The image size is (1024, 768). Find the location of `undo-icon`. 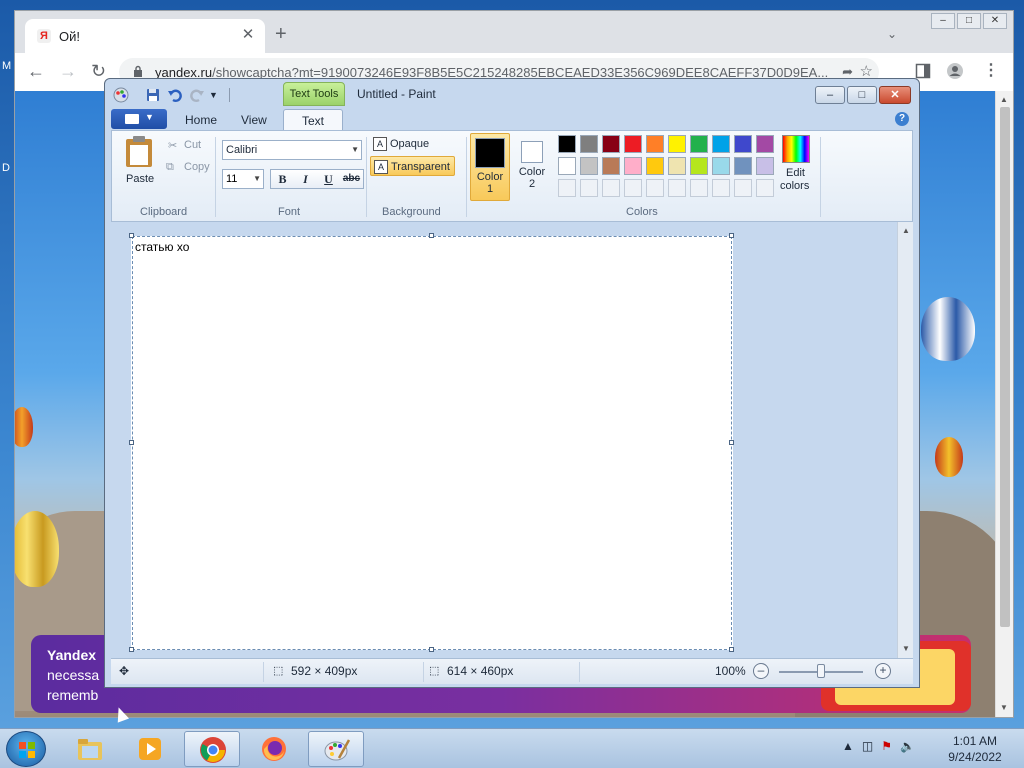

undo-icon is located at coordinates (175, 95).